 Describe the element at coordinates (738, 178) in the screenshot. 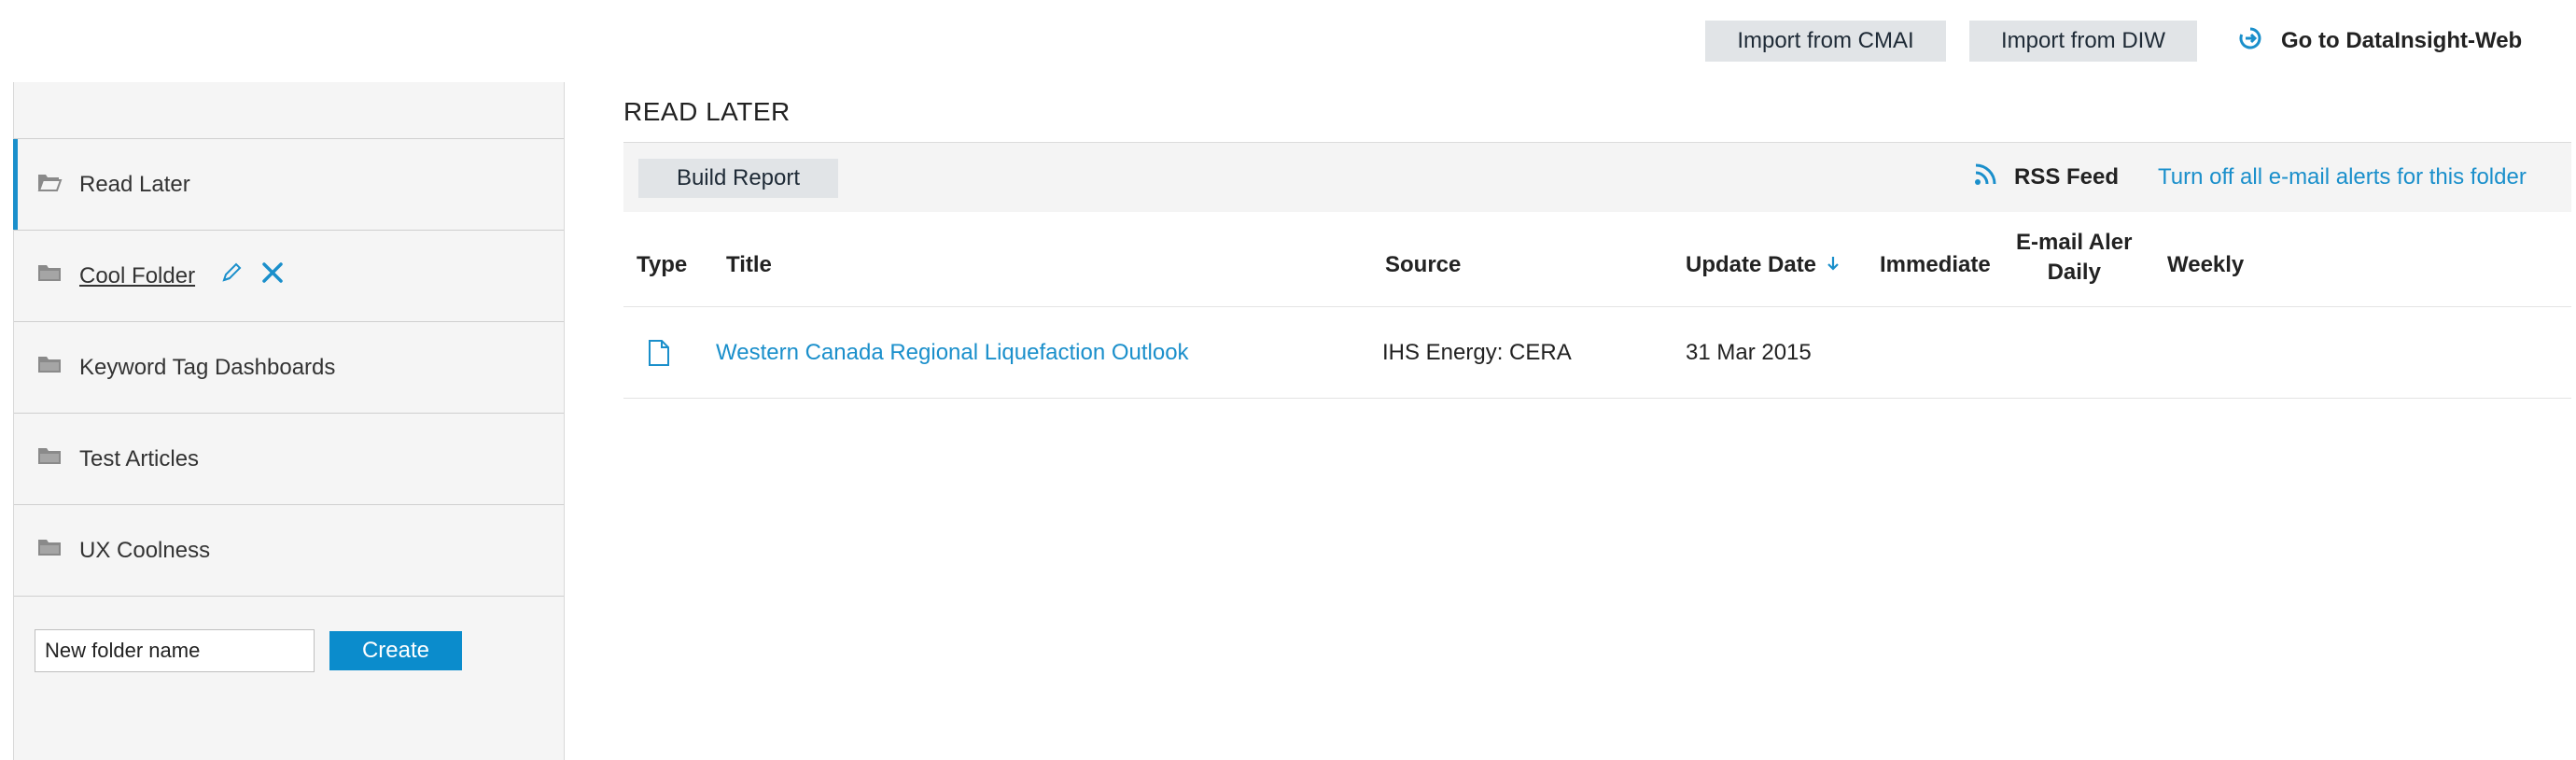

I see `build-report-button: Build Report` at that location.